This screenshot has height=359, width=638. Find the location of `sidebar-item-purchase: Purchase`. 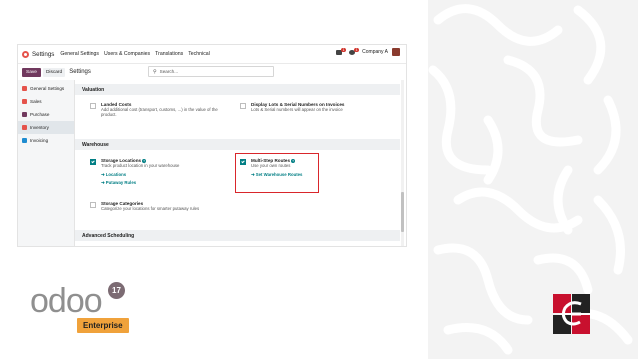

sidebar-item-purchase: Purchase is located at coordinates (46, 114).